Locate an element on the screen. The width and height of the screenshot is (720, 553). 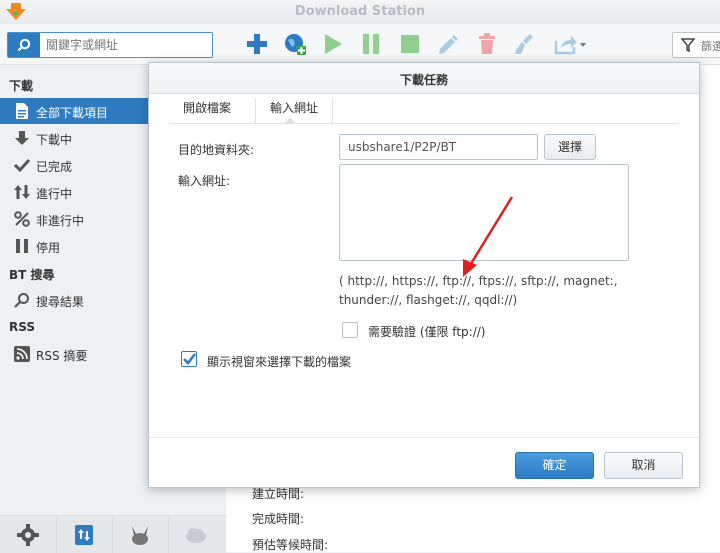
cloud-button is located at coordinates (196, 534).